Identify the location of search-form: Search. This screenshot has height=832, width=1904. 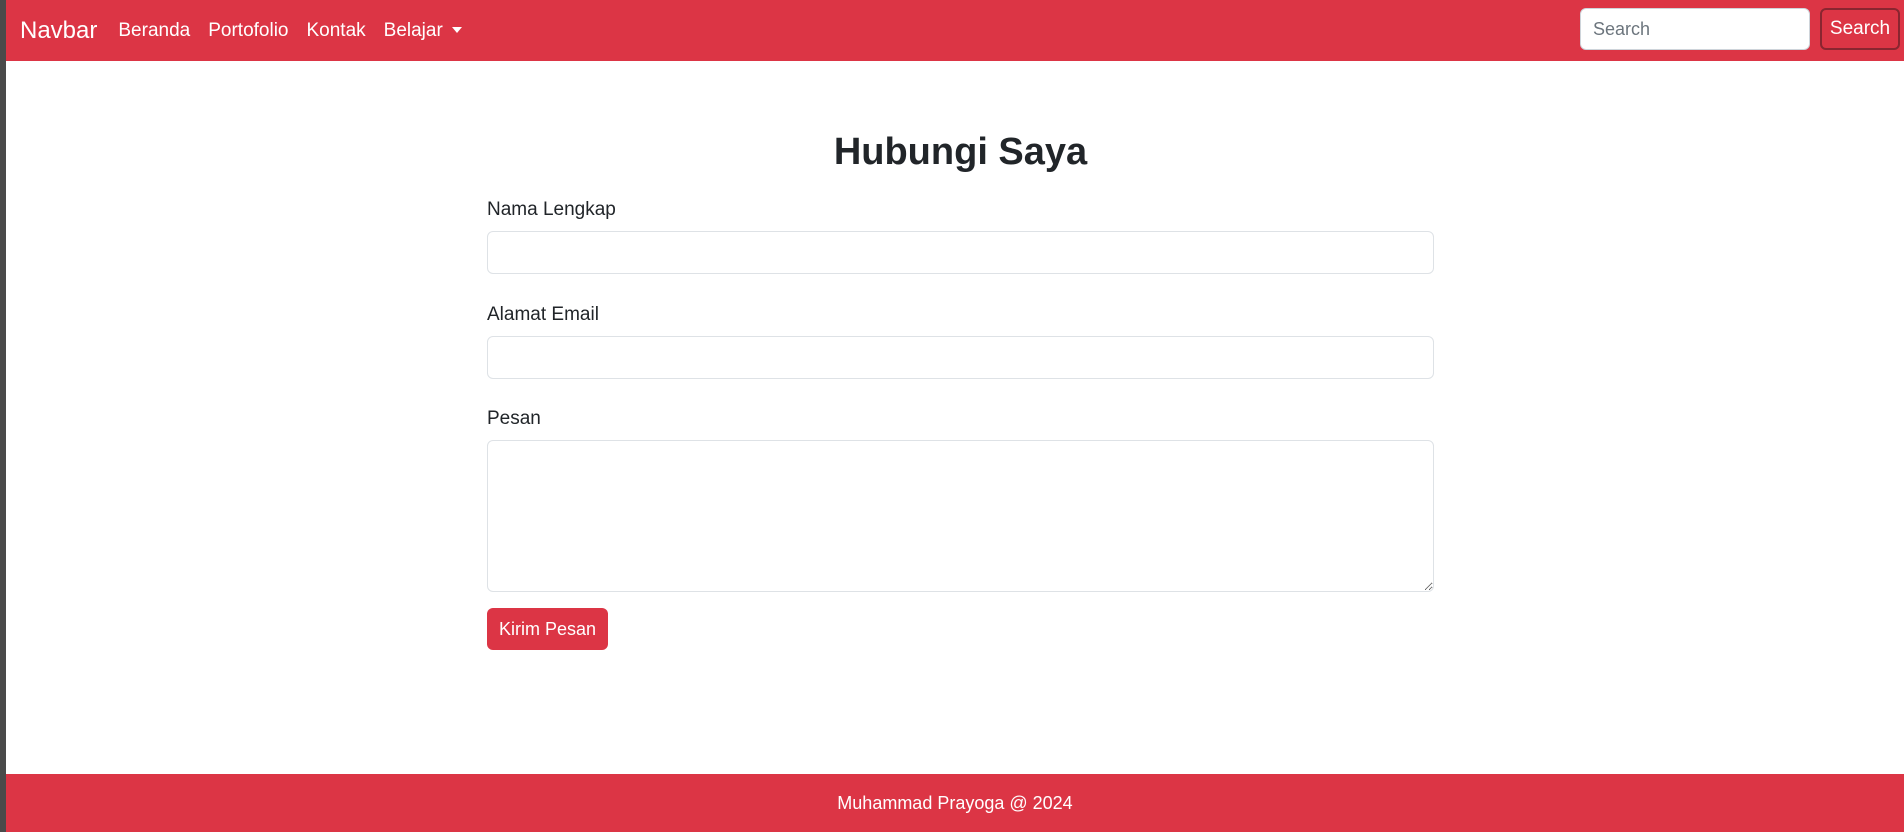
(1740, 29).